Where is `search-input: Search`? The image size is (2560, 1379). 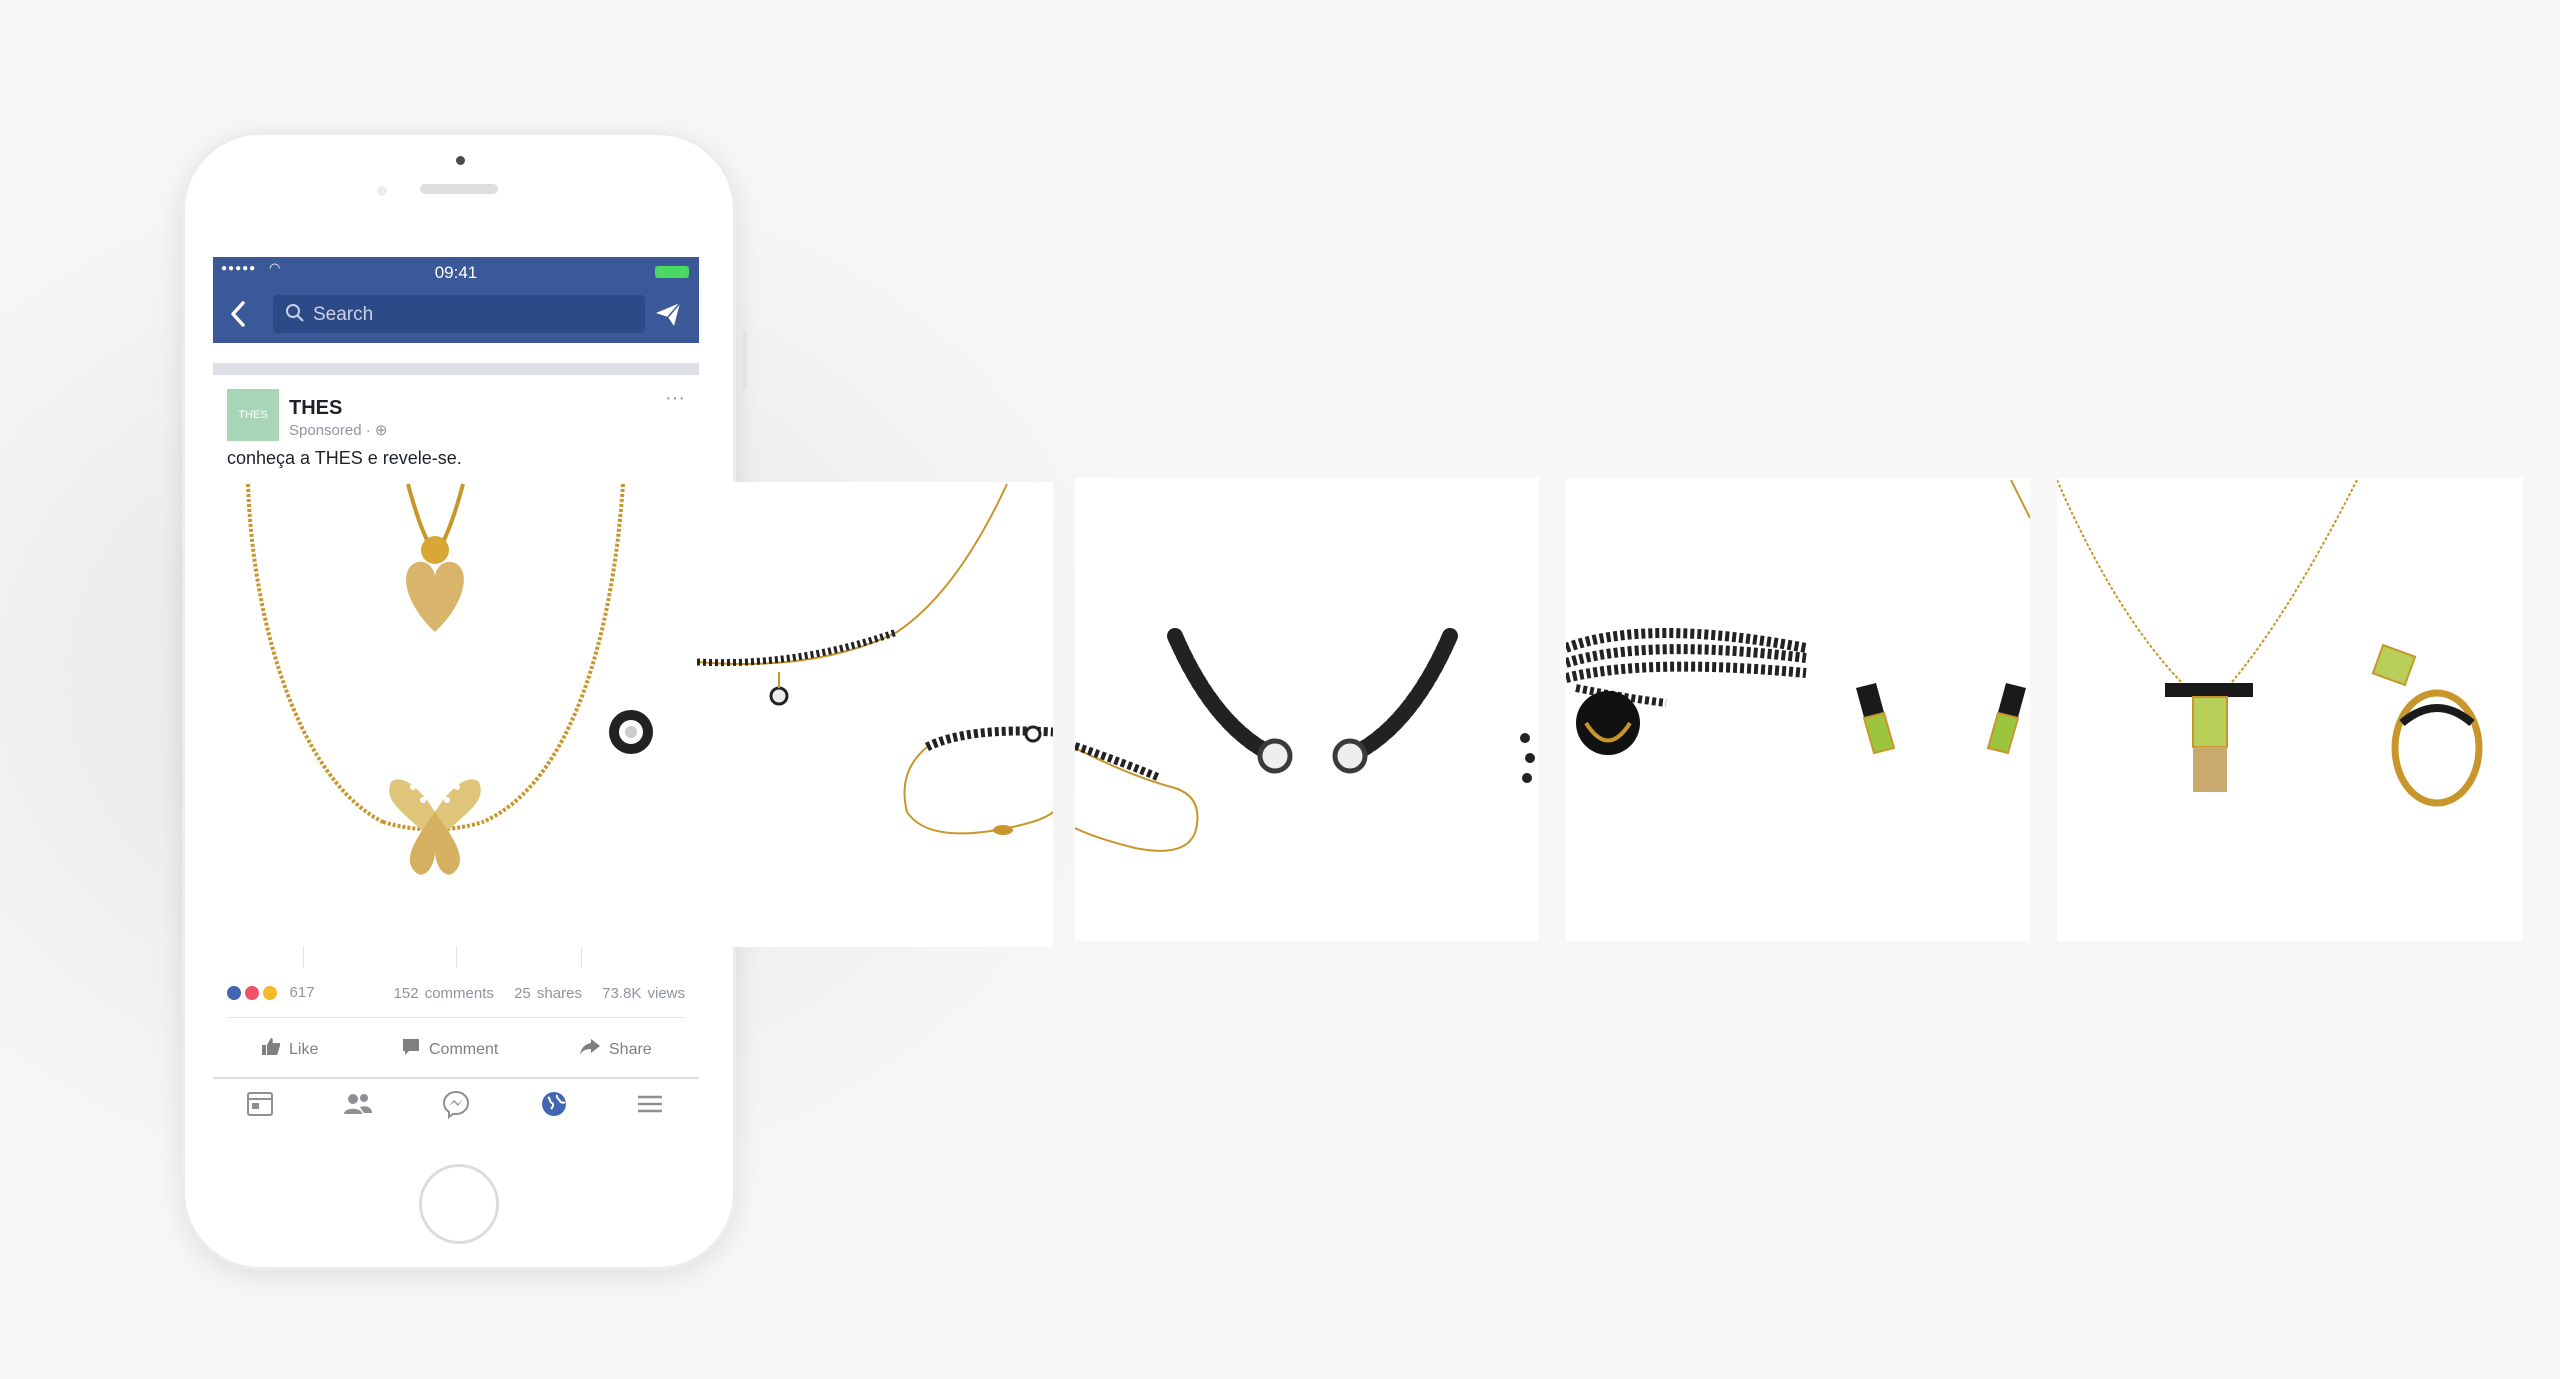
search-input: Search is located at coordinates (459, 314).